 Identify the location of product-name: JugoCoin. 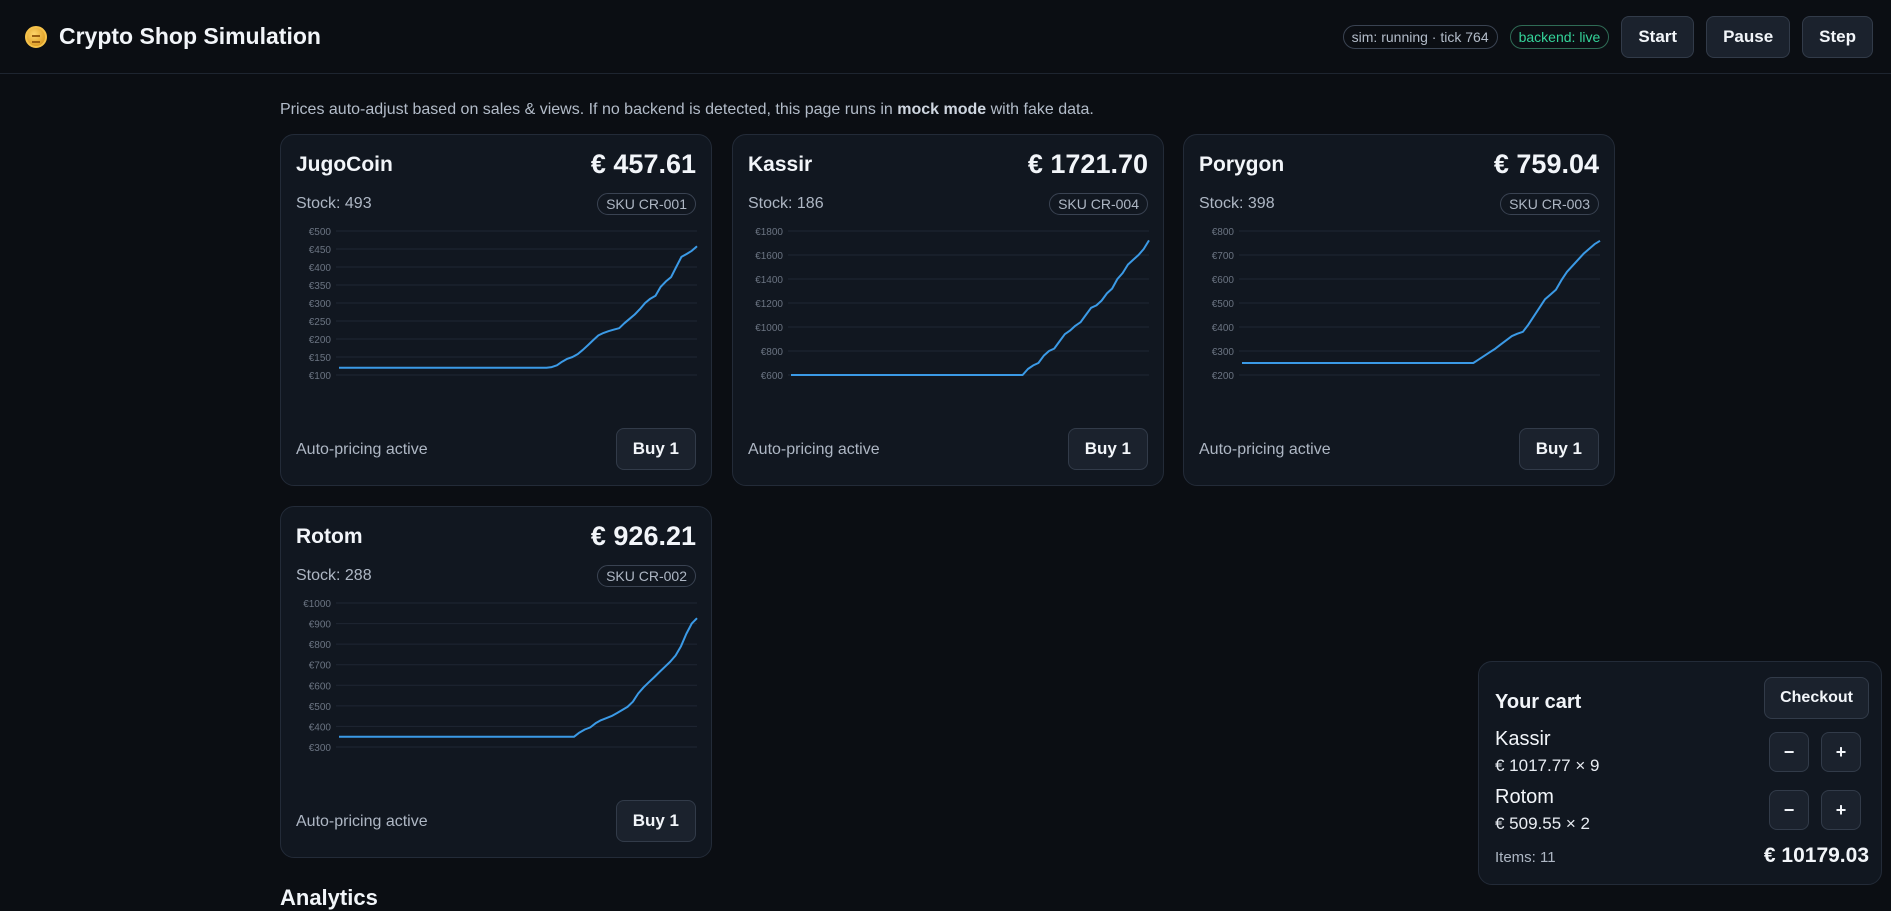
(344, 164).